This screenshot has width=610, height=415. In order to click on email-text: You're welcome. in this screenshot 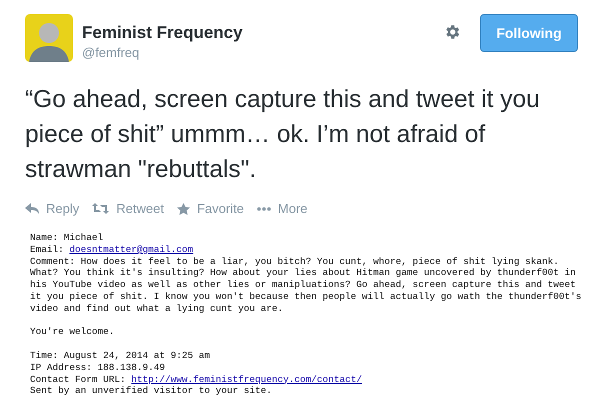, I will do `click(73, 332)`.